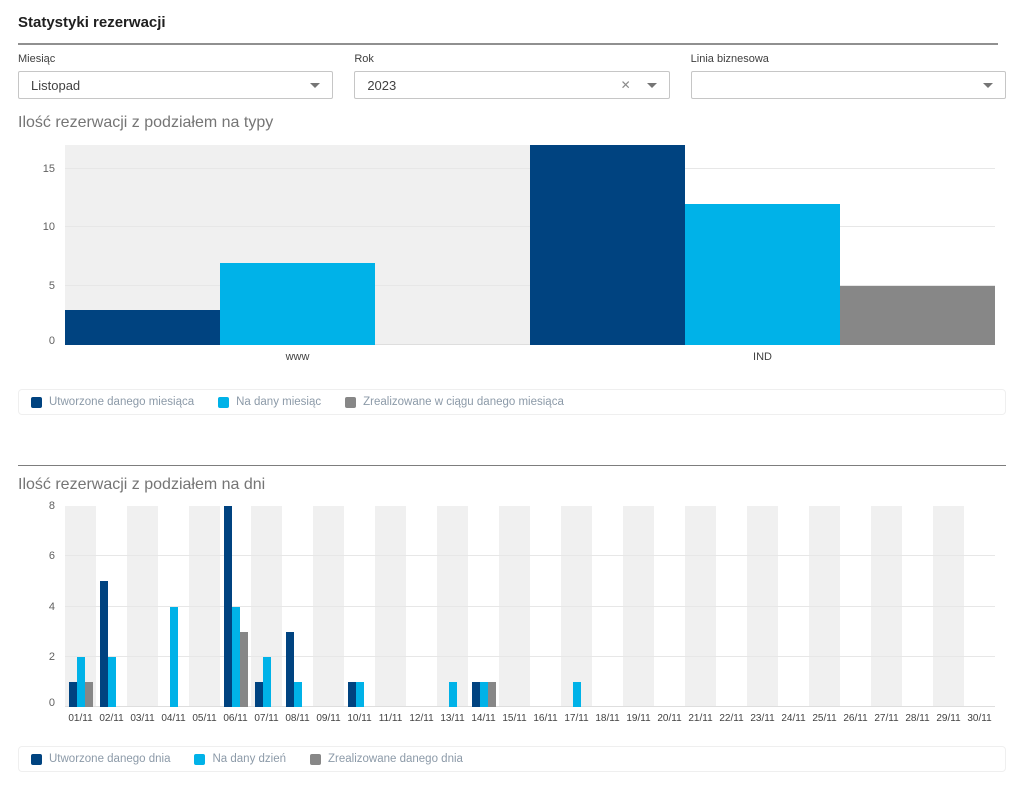 The width and height of the screenshot is (1024, 808). What do you see at coordinates (855, 718) in the screenshot?
I see `x-axis-category-label: 26/11` at bounding box center [855, 718].